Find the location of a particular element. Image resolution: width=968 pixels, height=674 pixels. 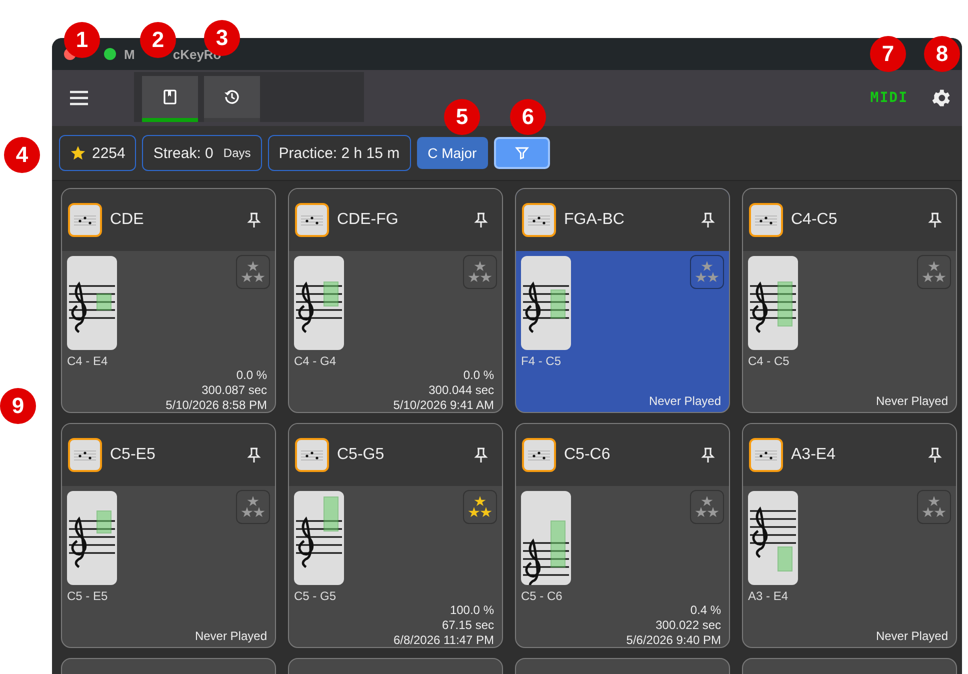

window-title: M is located at coordinates (129, 54).